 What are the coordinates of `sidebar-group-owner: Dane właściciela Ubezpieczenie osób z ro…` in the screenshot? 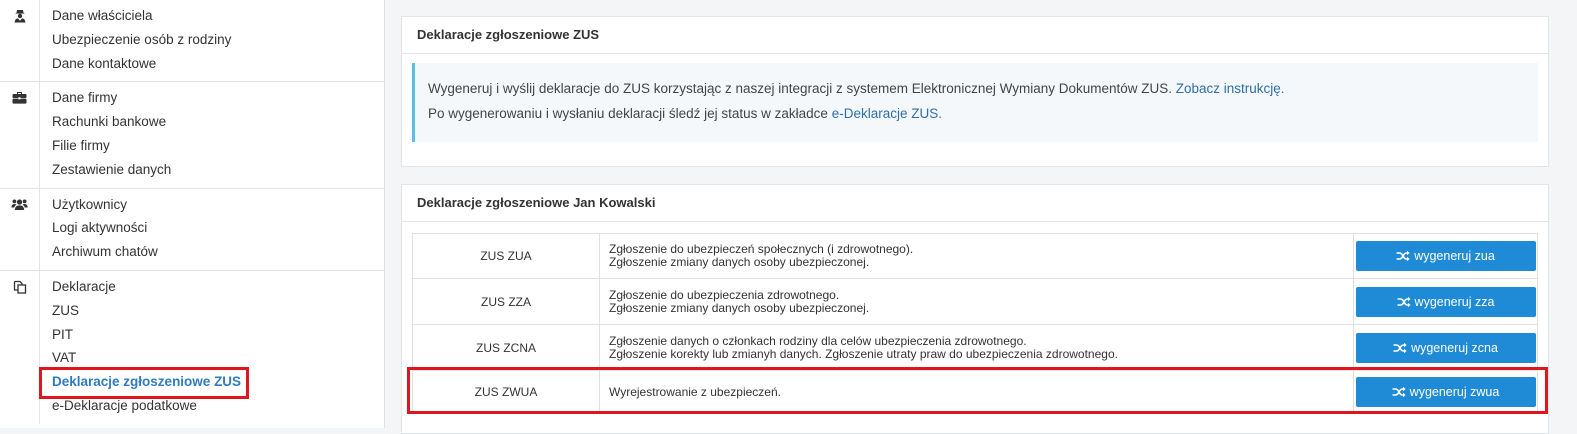 It's located at (192, 41).